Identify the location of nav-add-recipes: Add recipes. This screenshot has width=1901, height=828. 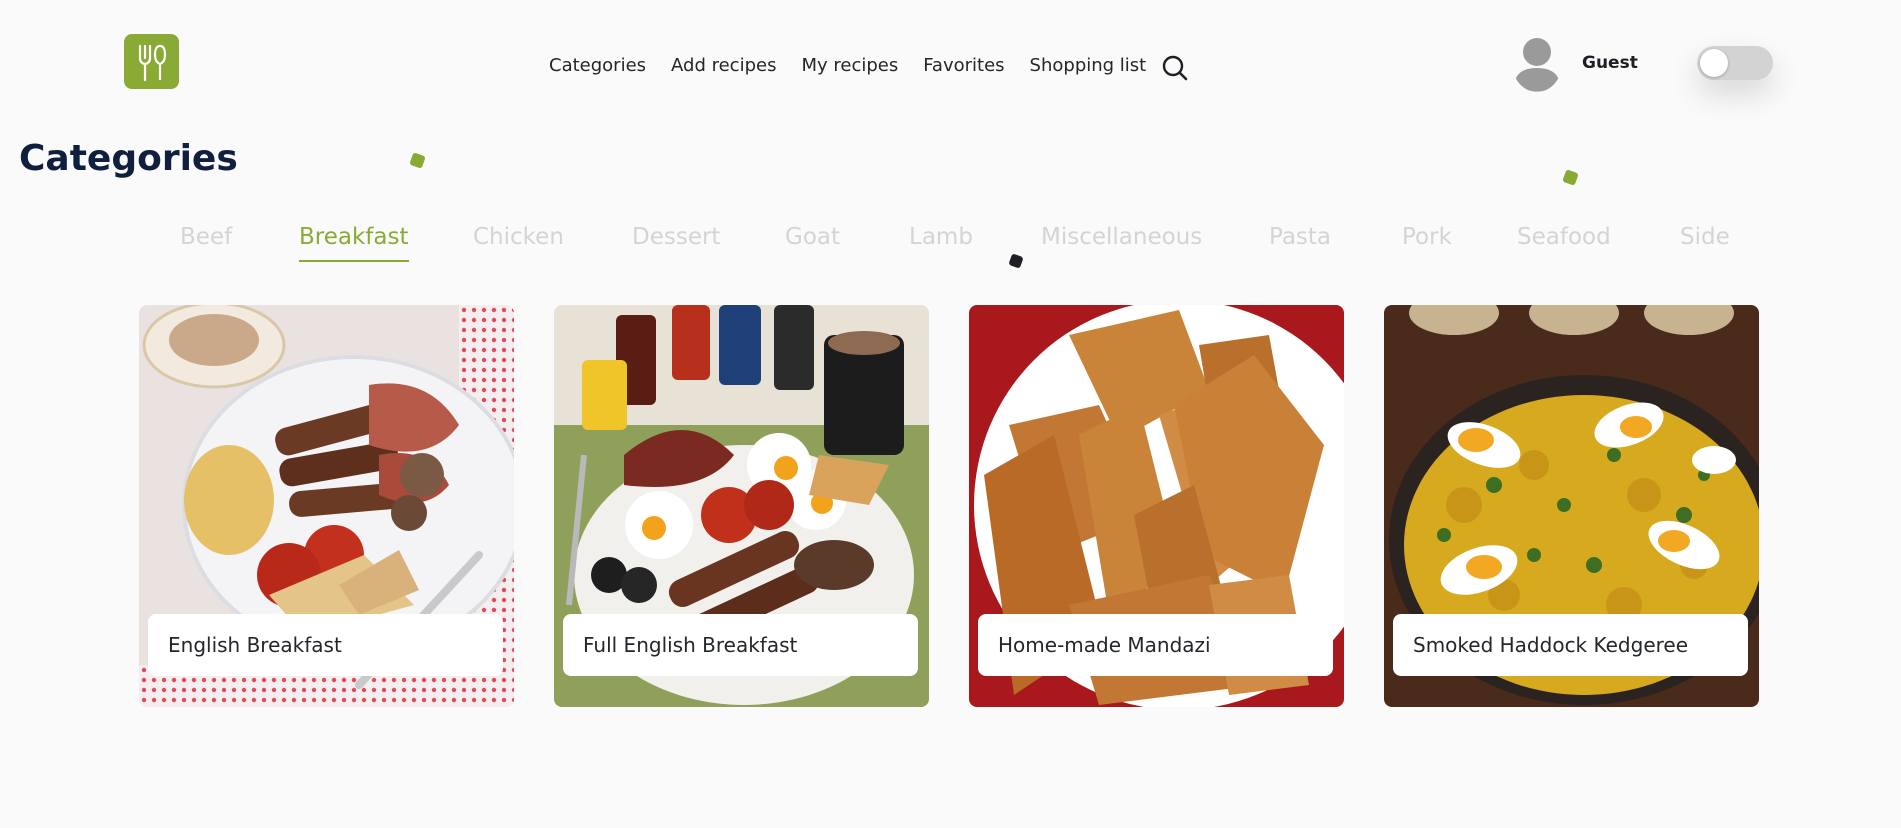
(723, 65).